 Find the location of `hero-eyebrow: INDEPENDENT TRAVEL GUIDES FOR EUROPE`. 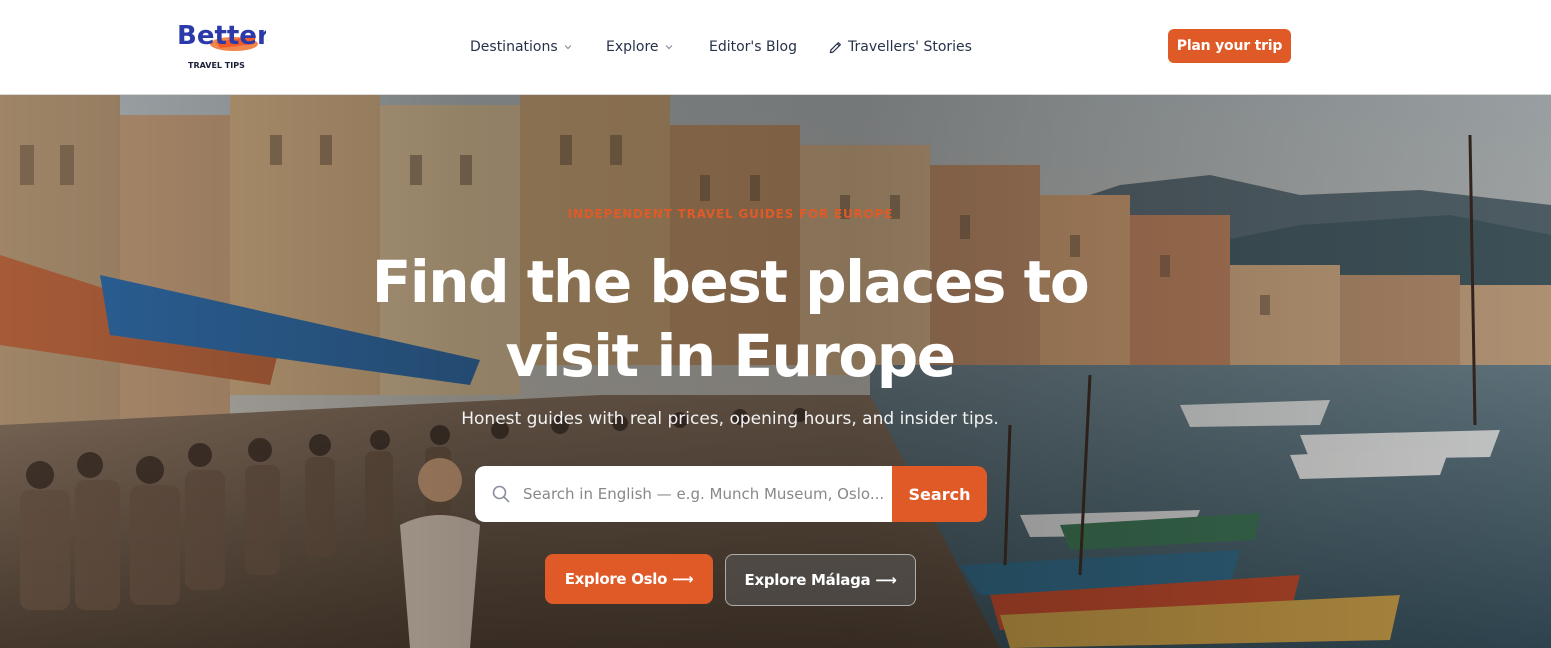

hero-eyebrow: INDEPENDENT TRAVEL GUIDES FOR EUROPE is located at coordinates (730, 214).